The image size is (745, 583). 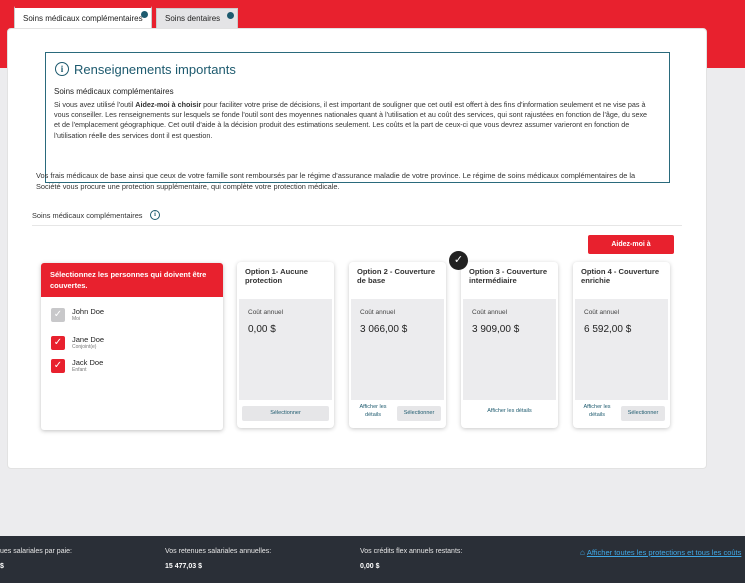 I want to click on tab-label: Soins médicaux complémentaires, so click(x=83, y=18).